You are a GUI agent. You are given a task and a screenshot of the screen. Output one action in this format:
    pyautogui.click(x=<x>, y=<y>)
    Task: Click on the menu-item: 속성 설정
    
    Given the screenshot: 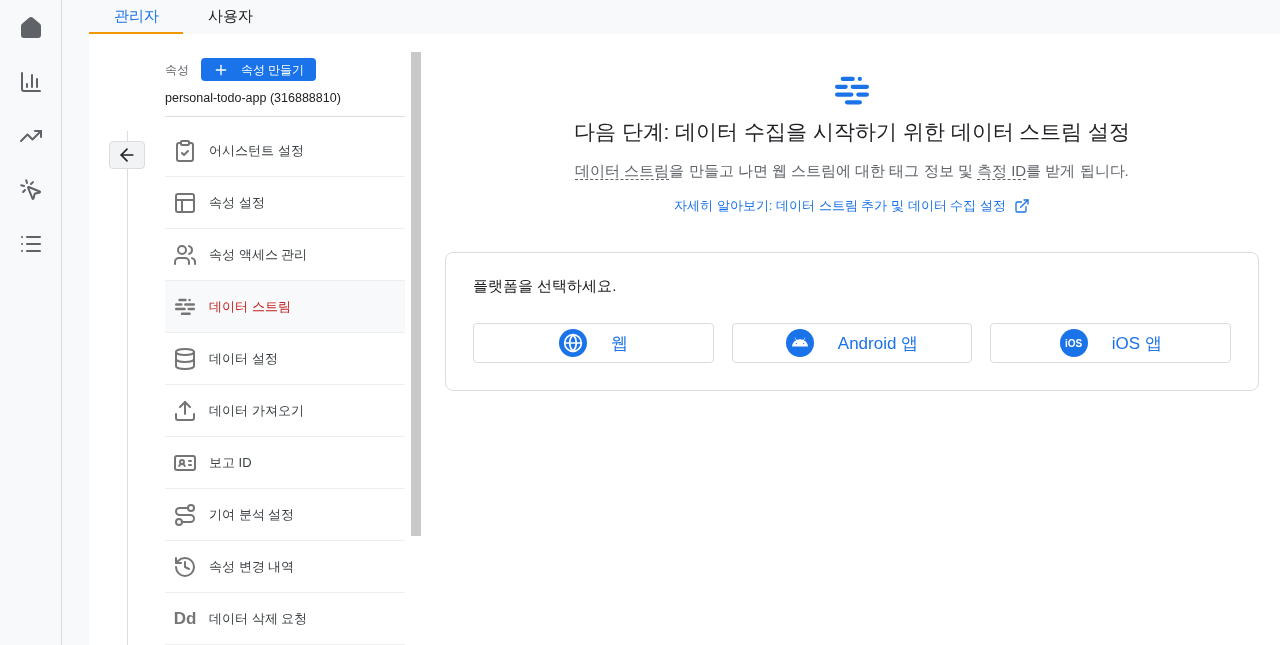 What is the action you would take?
    pyautogui.click(x=285, y=203)
    